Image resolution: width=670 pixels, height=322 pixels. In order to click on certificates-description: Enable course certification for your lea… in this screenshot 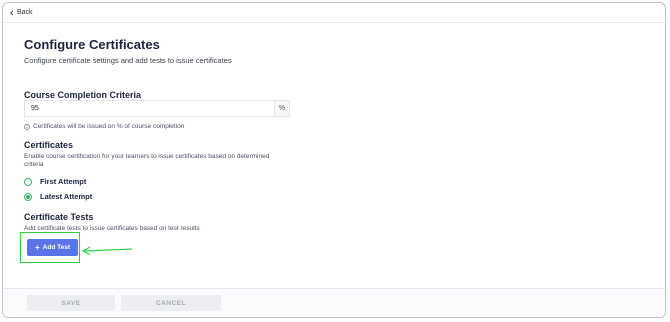, I will do `click(147, 160)`.